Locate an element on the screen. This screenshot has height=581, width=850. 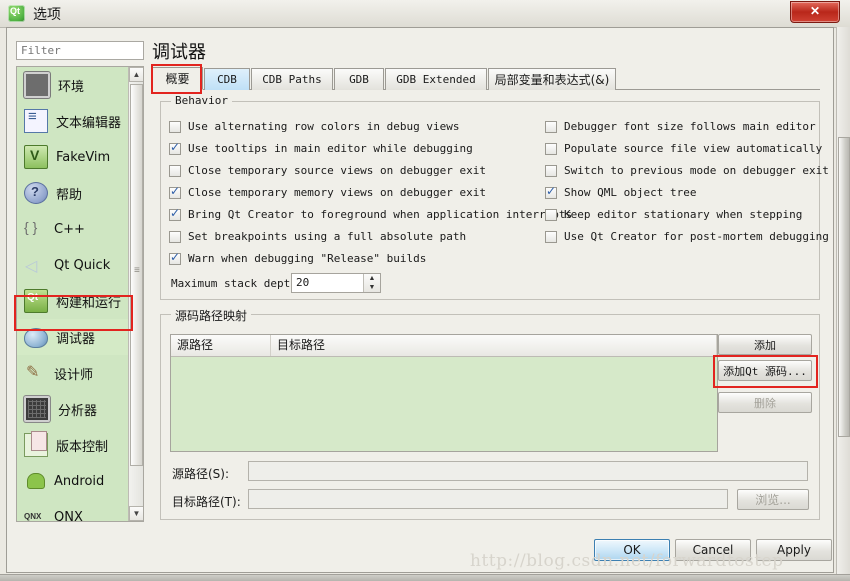
behavior-left_options-6: Warn when debugging "Release" builds is located at coordinates (298, 257).